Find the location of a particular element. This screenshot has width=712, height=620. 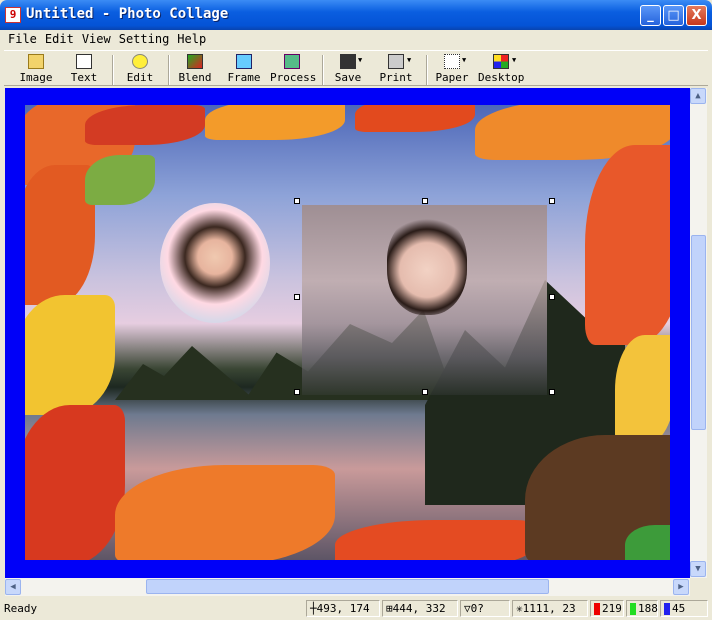

menu-bar: File Edit View Setting Help is located at coordinates (356, 39).